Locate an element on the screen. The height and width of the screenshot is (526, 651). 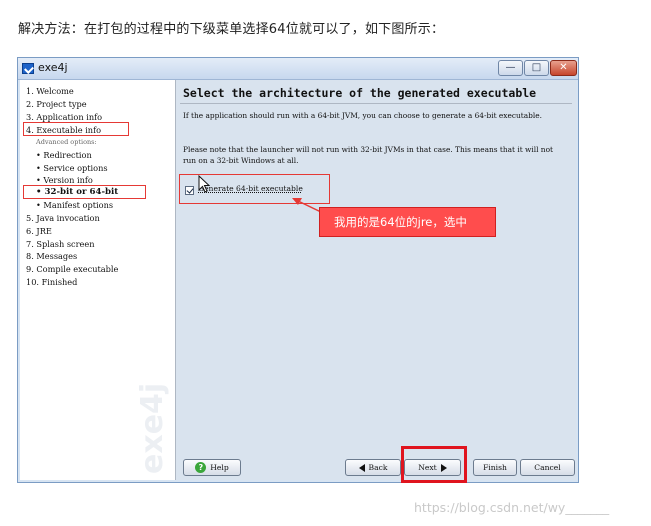
annotation-callout: 我用的是64位的jre，选中 is located at coordinates (407, 222).